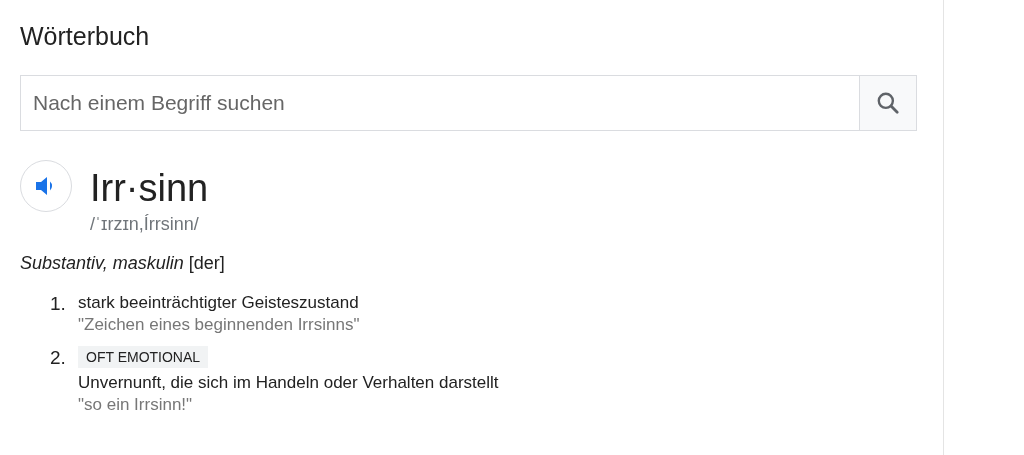 The width and height of the screenshot is (1024, 455). What do you see at coordinates (149, 188) in the screenshot?
I see `headword: Irr·sinn` at bounding box center [149, 188].